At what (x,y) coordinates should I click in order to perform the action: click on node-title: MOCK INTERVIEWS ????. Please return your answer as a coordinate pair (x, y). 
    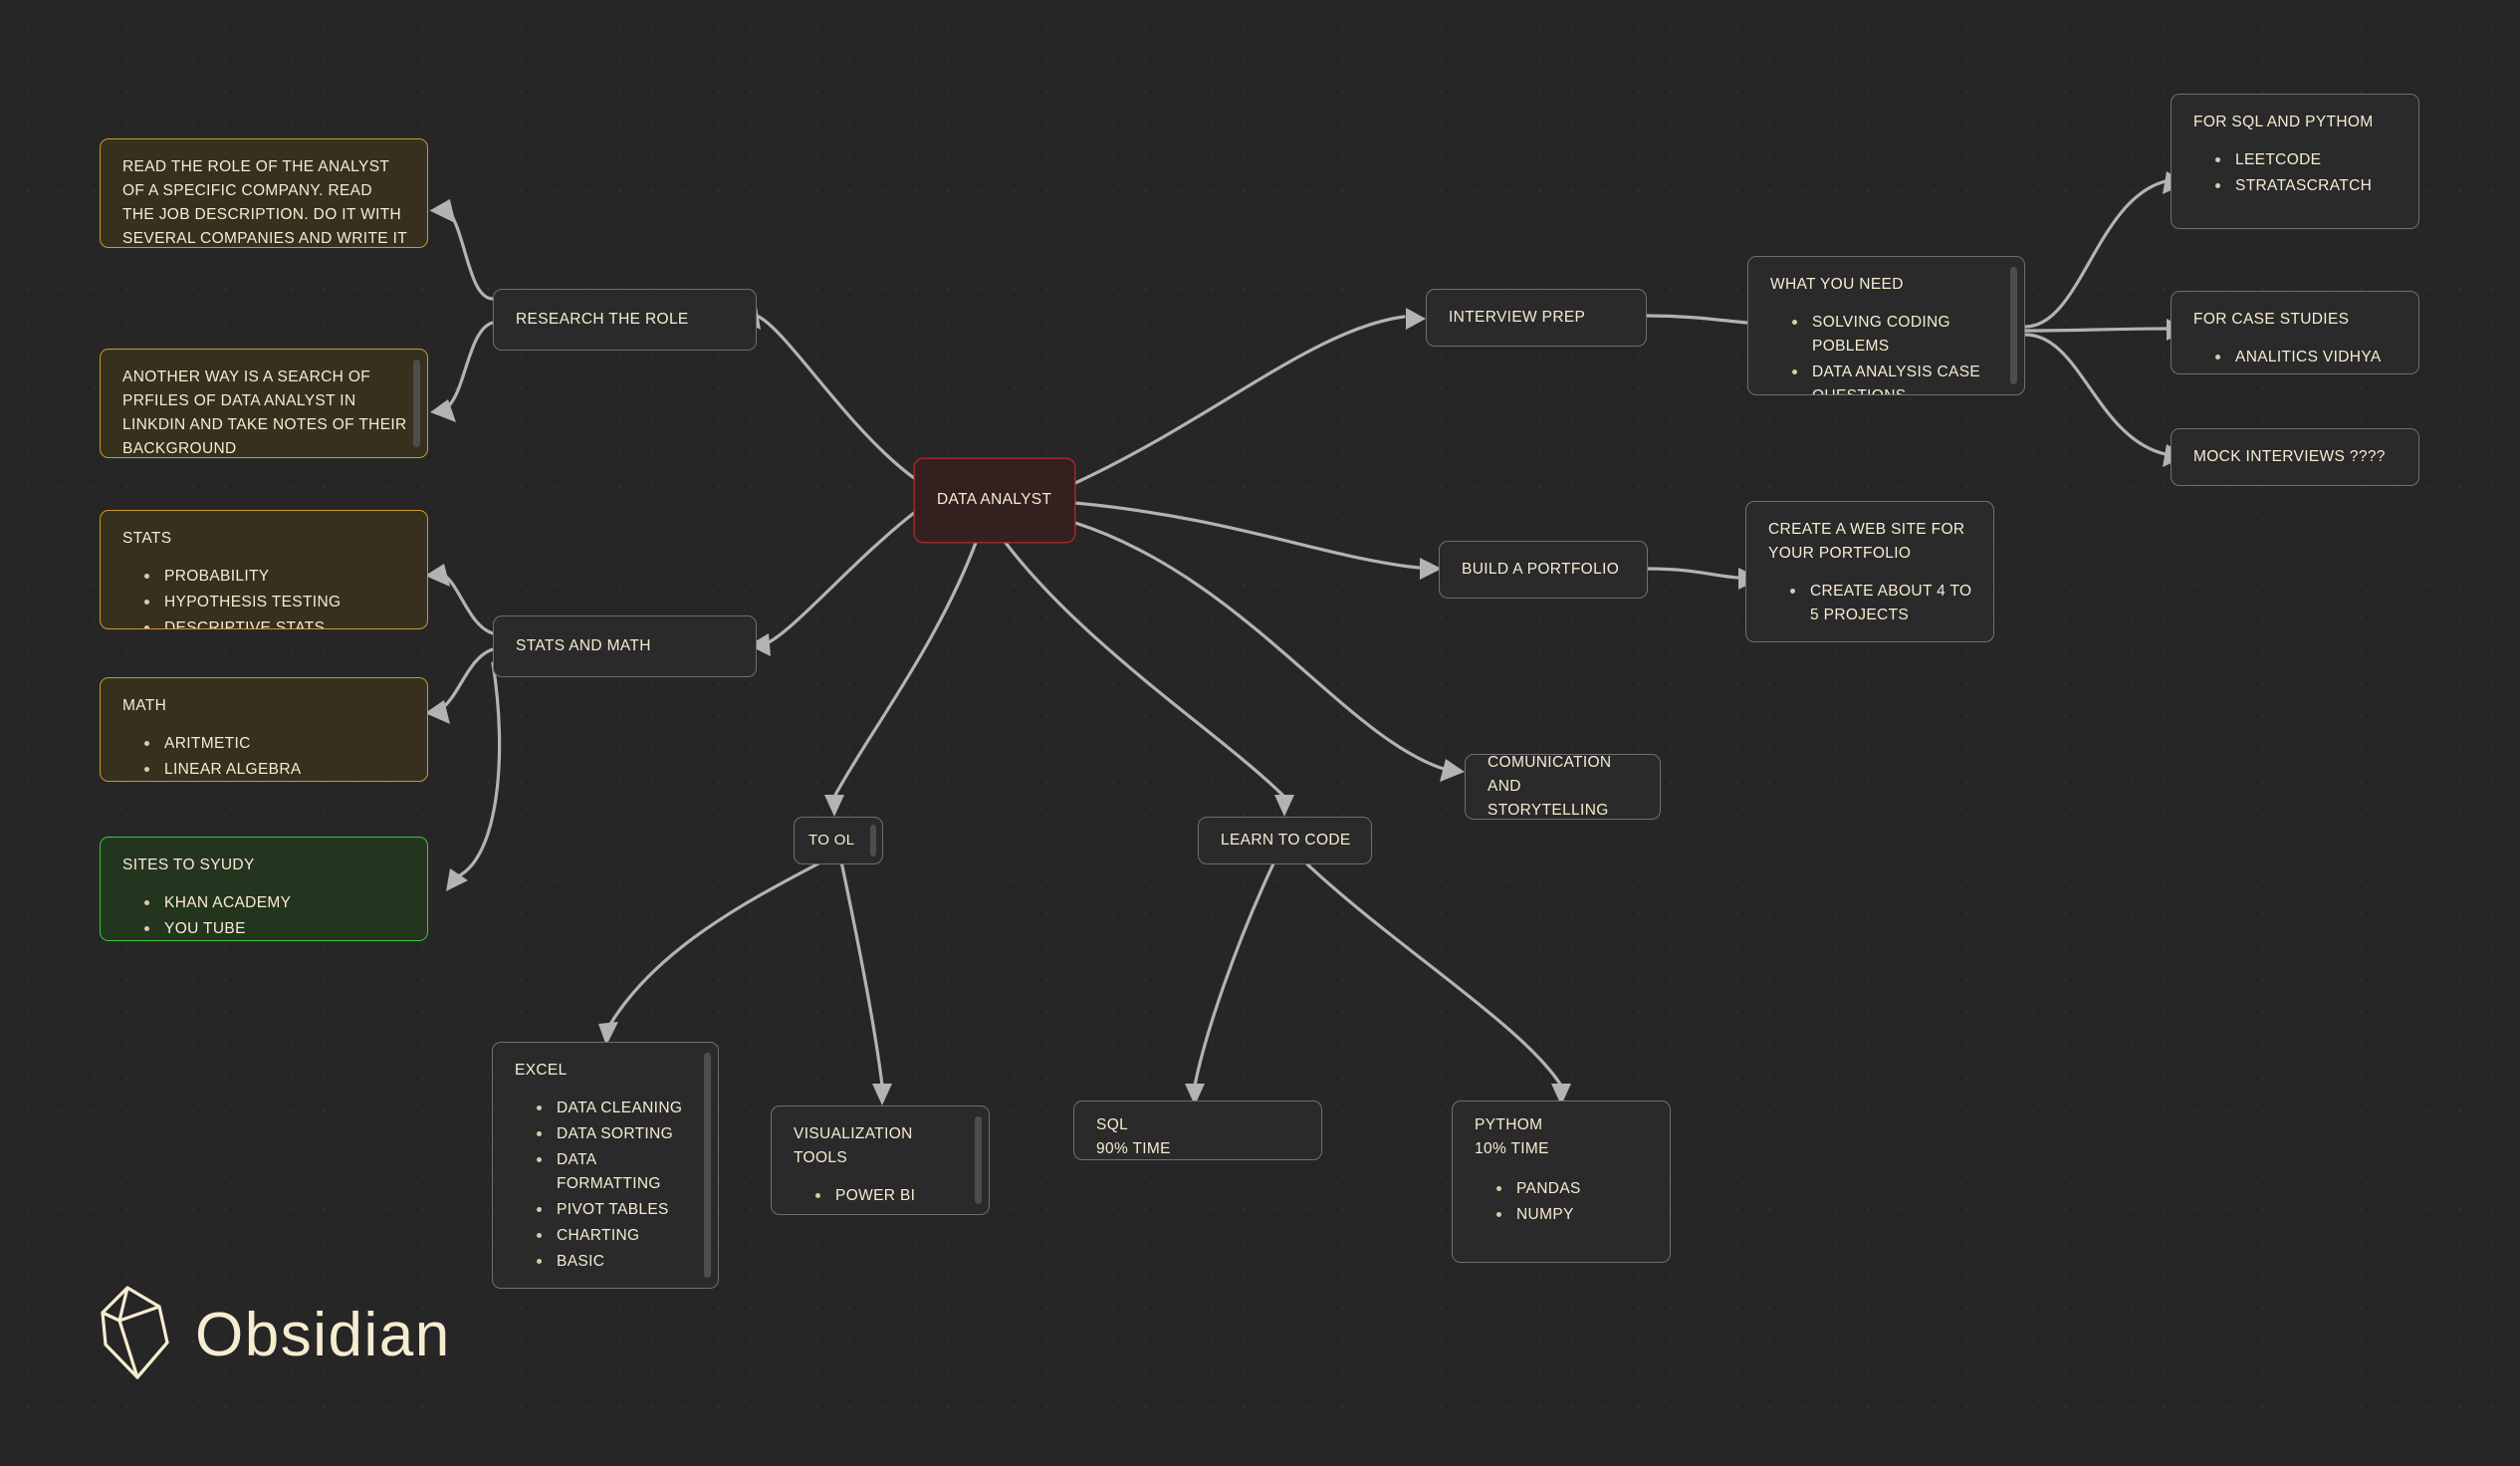
    Looking at the image, I should click on (2289, 457).